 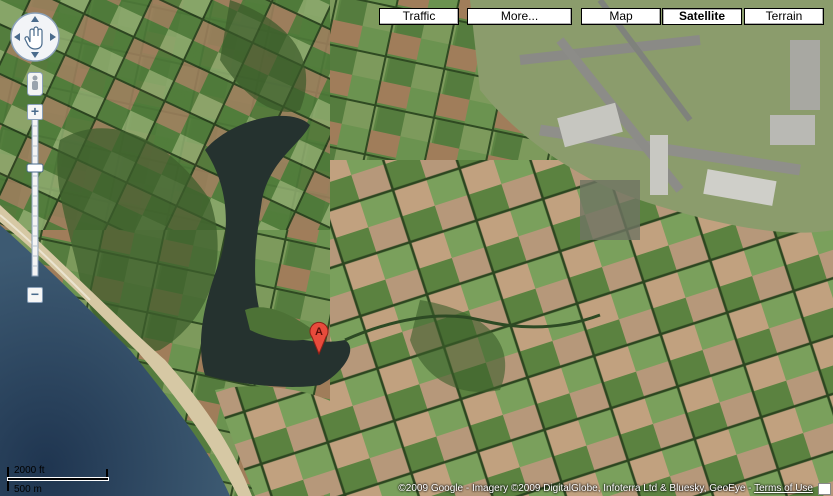 What do you see at coordinates (319, 332) in the screenshot?
I see `marker-label: A` at bounding box center [319, 332].